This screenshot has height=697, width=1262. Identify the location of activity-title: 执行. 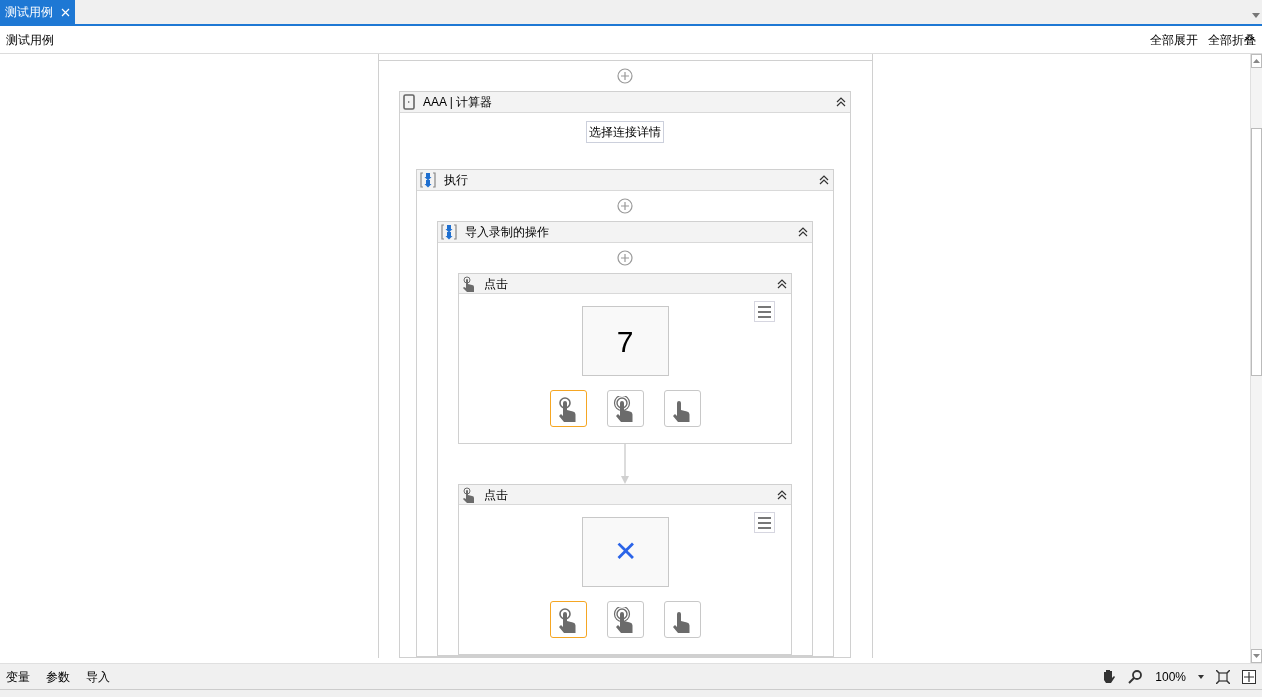
(456, 180).